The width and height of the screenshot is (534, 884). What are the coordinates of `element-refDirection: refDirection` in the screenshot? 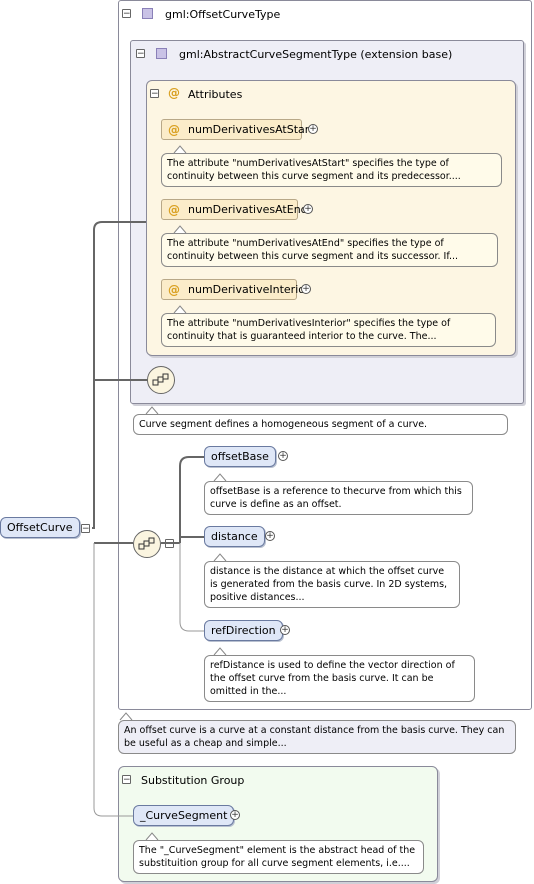 It's located at (243, 630).